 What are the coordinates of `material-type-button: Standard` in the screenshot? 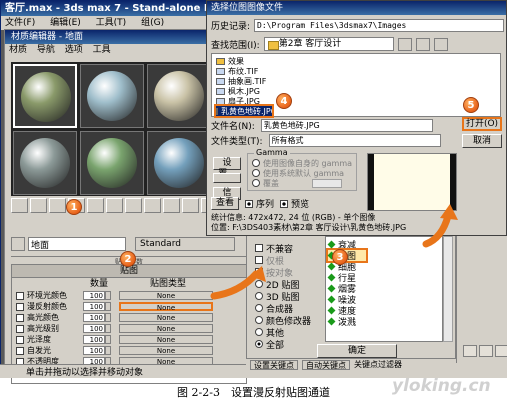 It's located at (185, 244).